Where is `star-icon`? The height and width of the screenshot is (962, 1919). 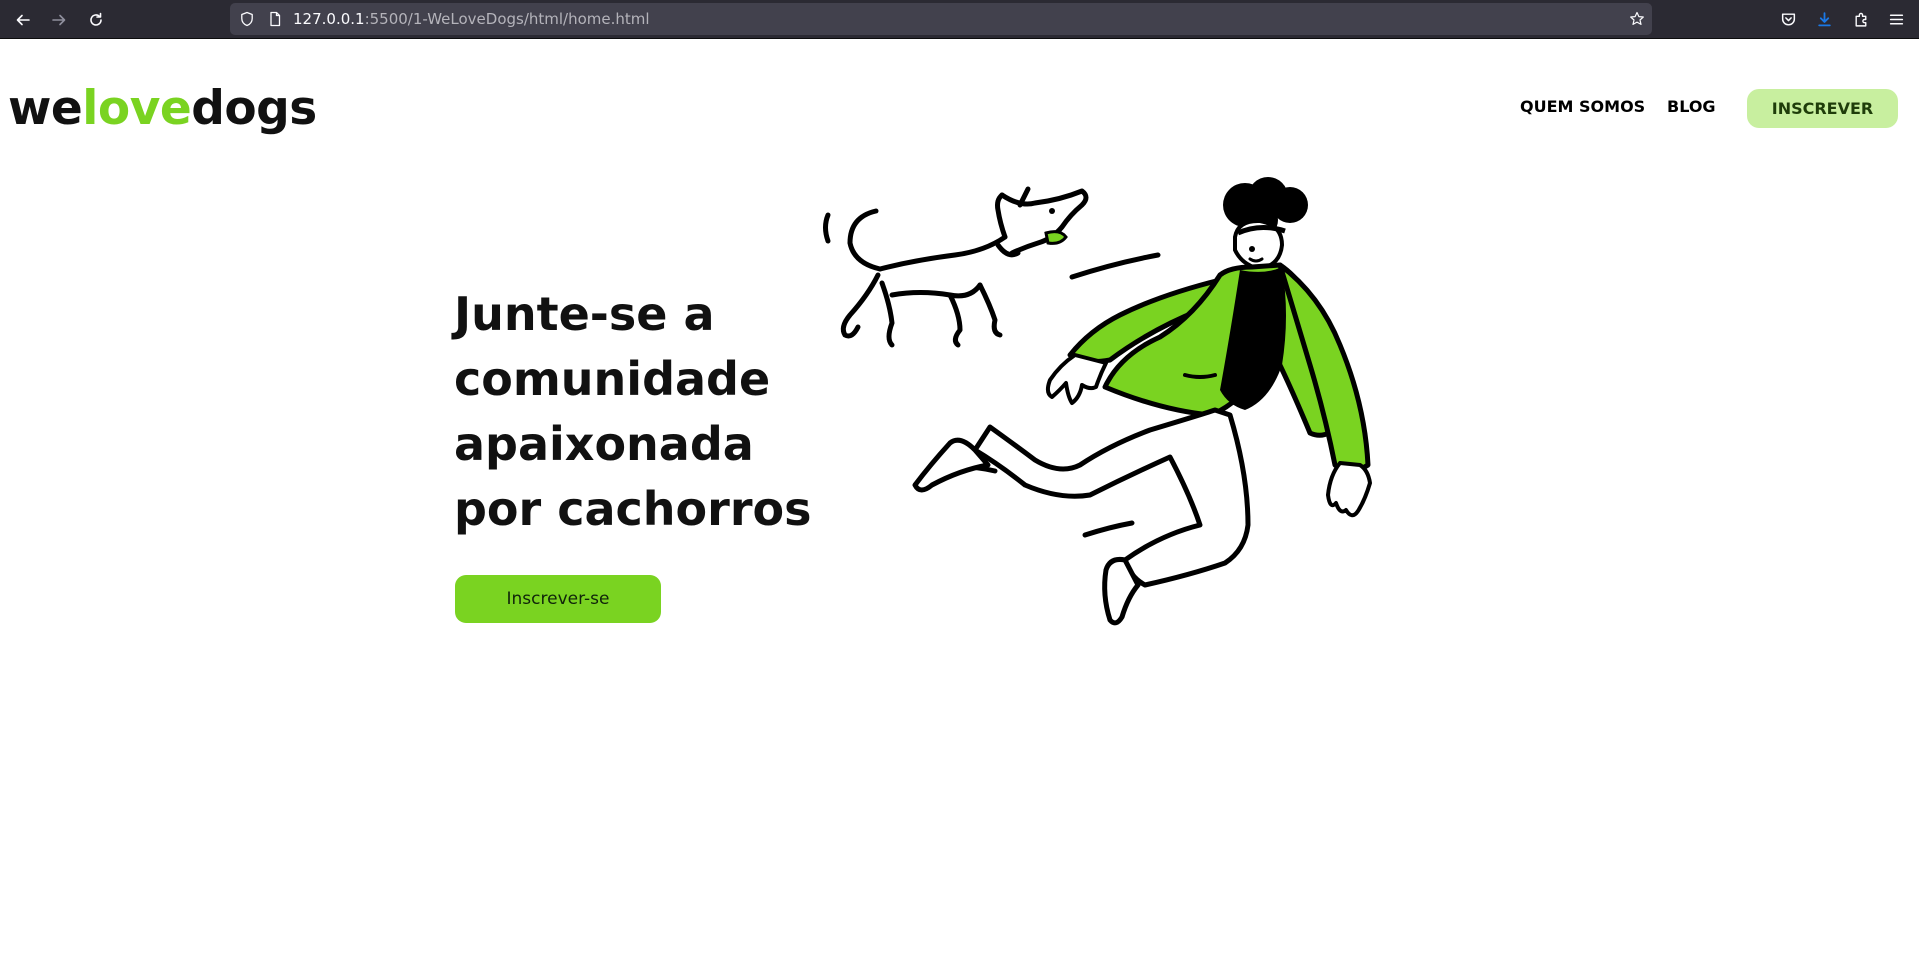 star-icon is located at coordinates (1637, 19).